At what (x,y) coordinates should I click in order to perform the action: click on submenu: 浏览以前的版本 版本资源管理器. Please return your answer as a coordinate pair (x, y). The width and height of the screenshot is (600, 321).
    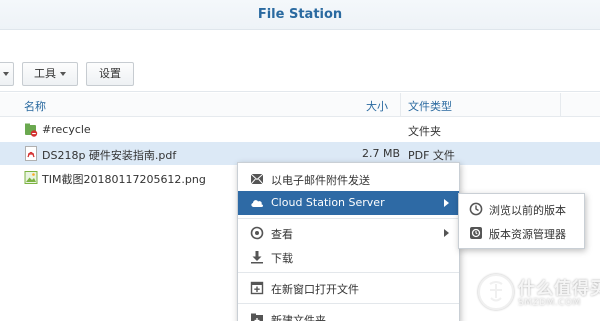
    Looking at the image, I should click on (521, 221).